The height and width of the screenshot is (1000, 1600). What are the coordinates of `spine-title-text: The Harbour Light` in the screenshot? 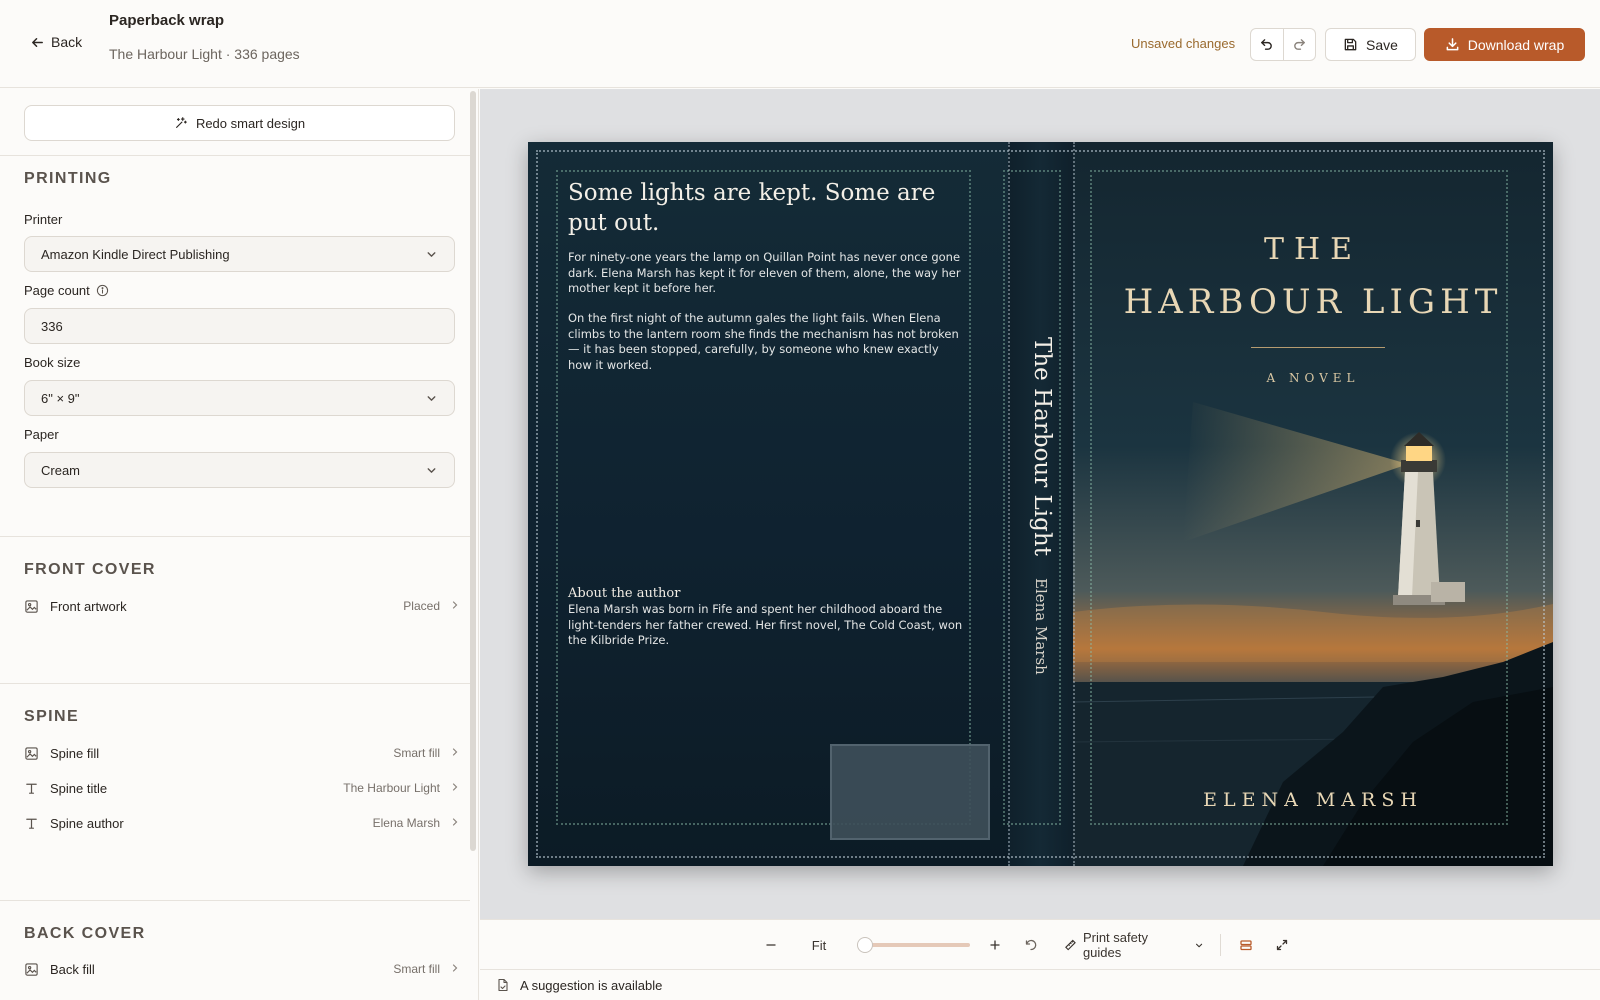 It's located at (1042, 446).